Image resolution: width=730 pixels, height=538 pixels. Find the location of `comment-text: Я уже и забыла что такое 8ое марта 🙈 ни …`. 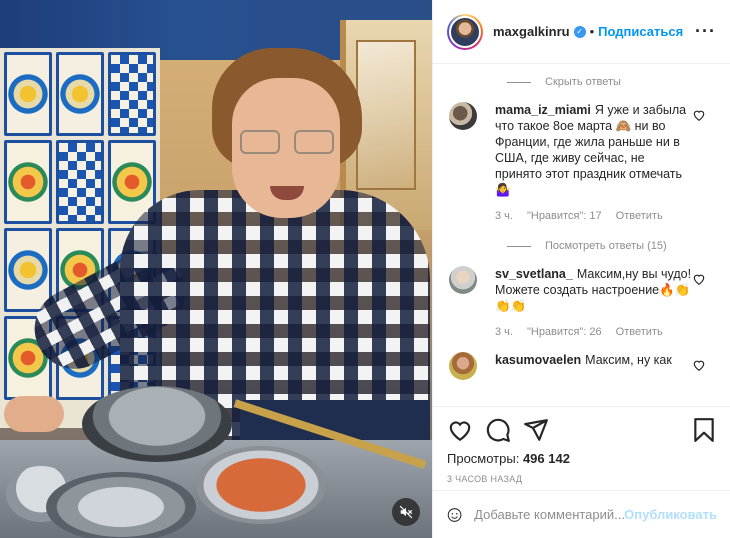

comment-text: Я уже и забыла что такое 8ое марта 🙈 ни … is located at coordinates (591, 150).